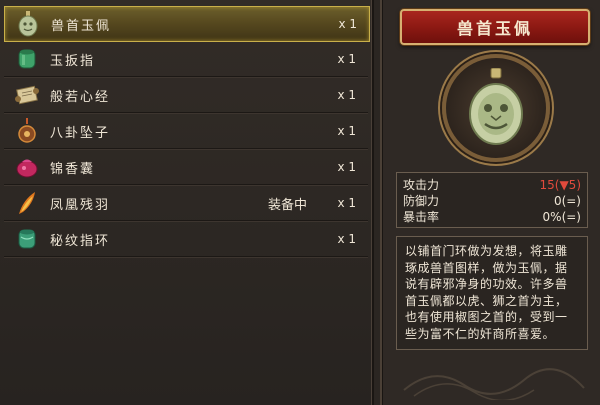 This screenshot has width=600, height=405. What do you see at coordinates (186, 239) in the screenshot?
I see `inventory-item-6: 秘纹指环 x 1` at bounding box center [186, 239].